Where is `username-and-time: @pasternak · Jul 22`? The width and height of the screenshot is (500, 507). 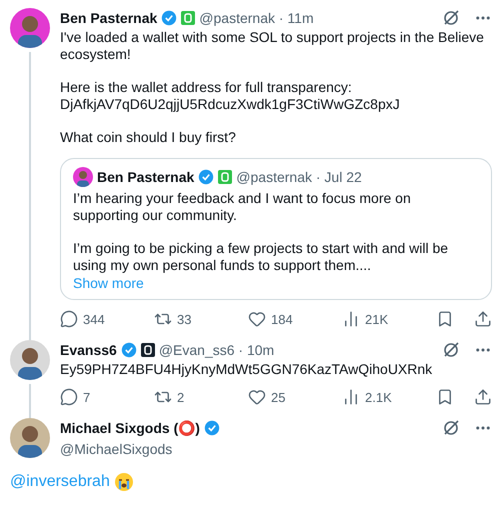 username-and-time: @pasternak · Jul 22 is located at coordinates (299, 177).